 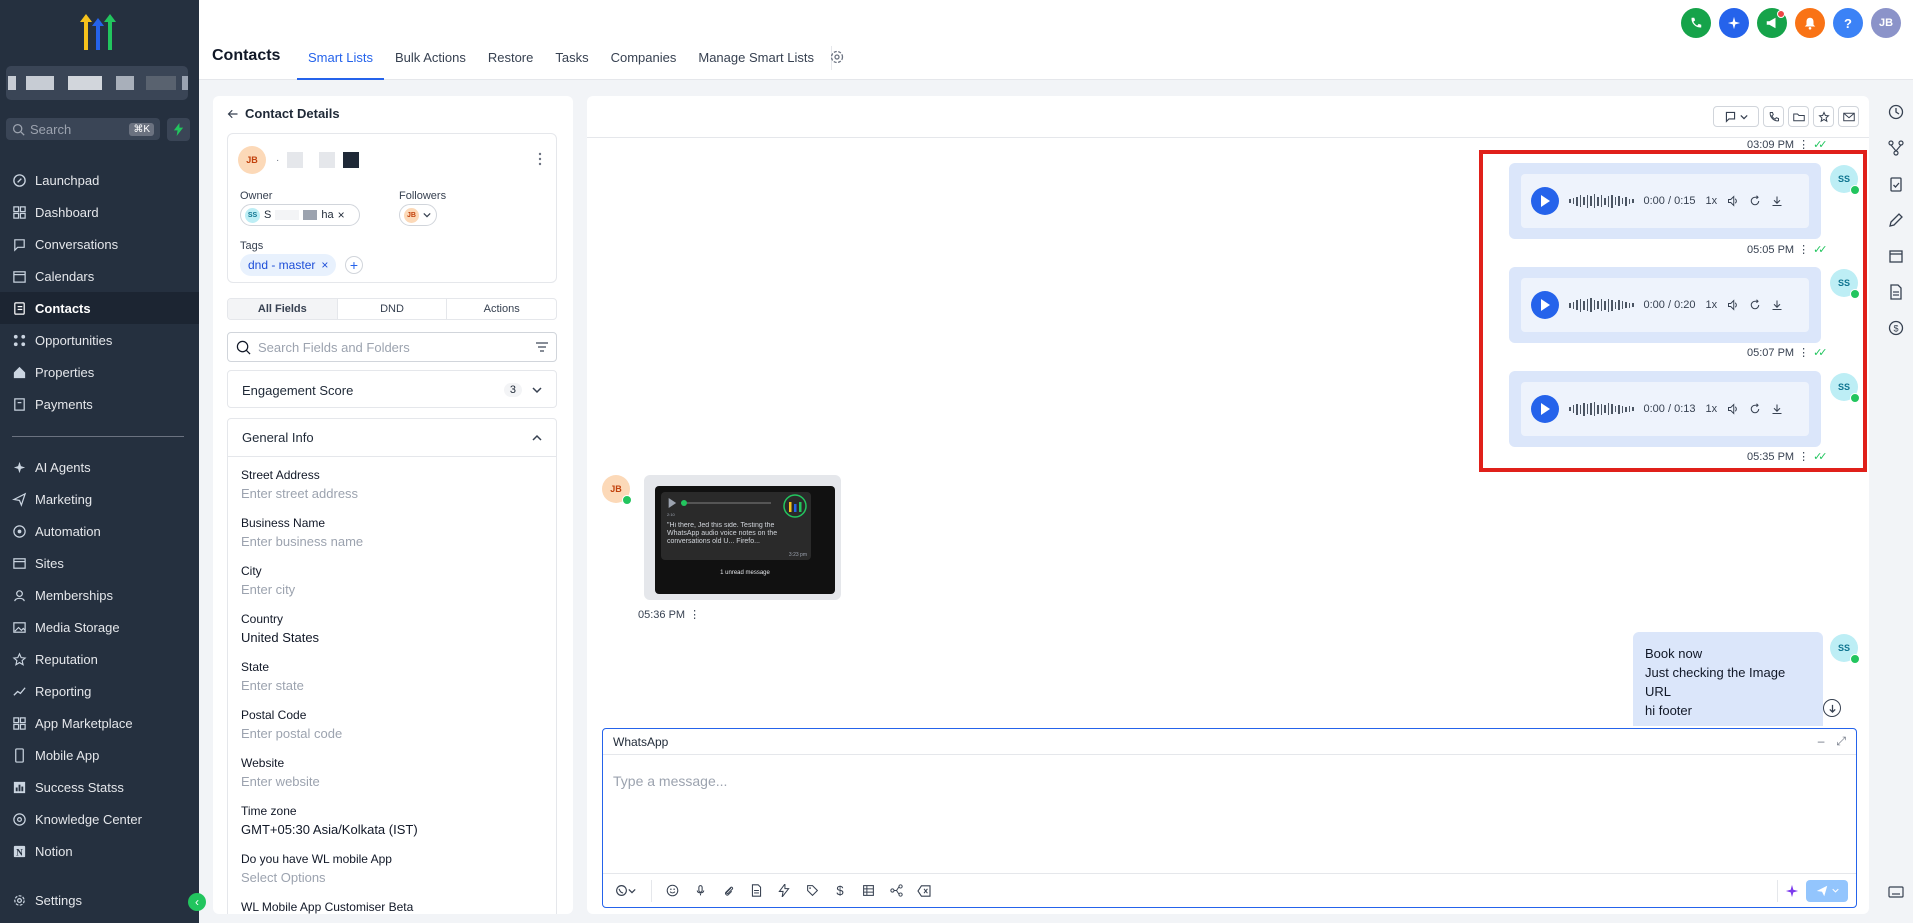 What do you see at coordinates (1786, 116) in the screenshot?
I see `conversation-actions` at bounding box center [1786, 116].